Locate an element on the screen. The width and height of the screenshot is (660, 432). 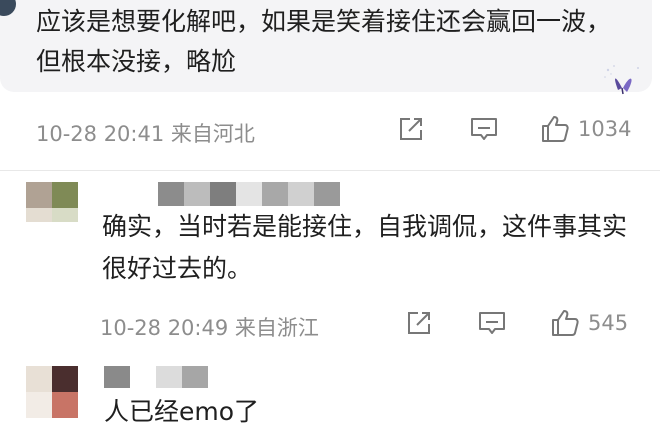
main-comment-meta: 10-28 20:41 来自河北 is located at coordinates (145, 134).